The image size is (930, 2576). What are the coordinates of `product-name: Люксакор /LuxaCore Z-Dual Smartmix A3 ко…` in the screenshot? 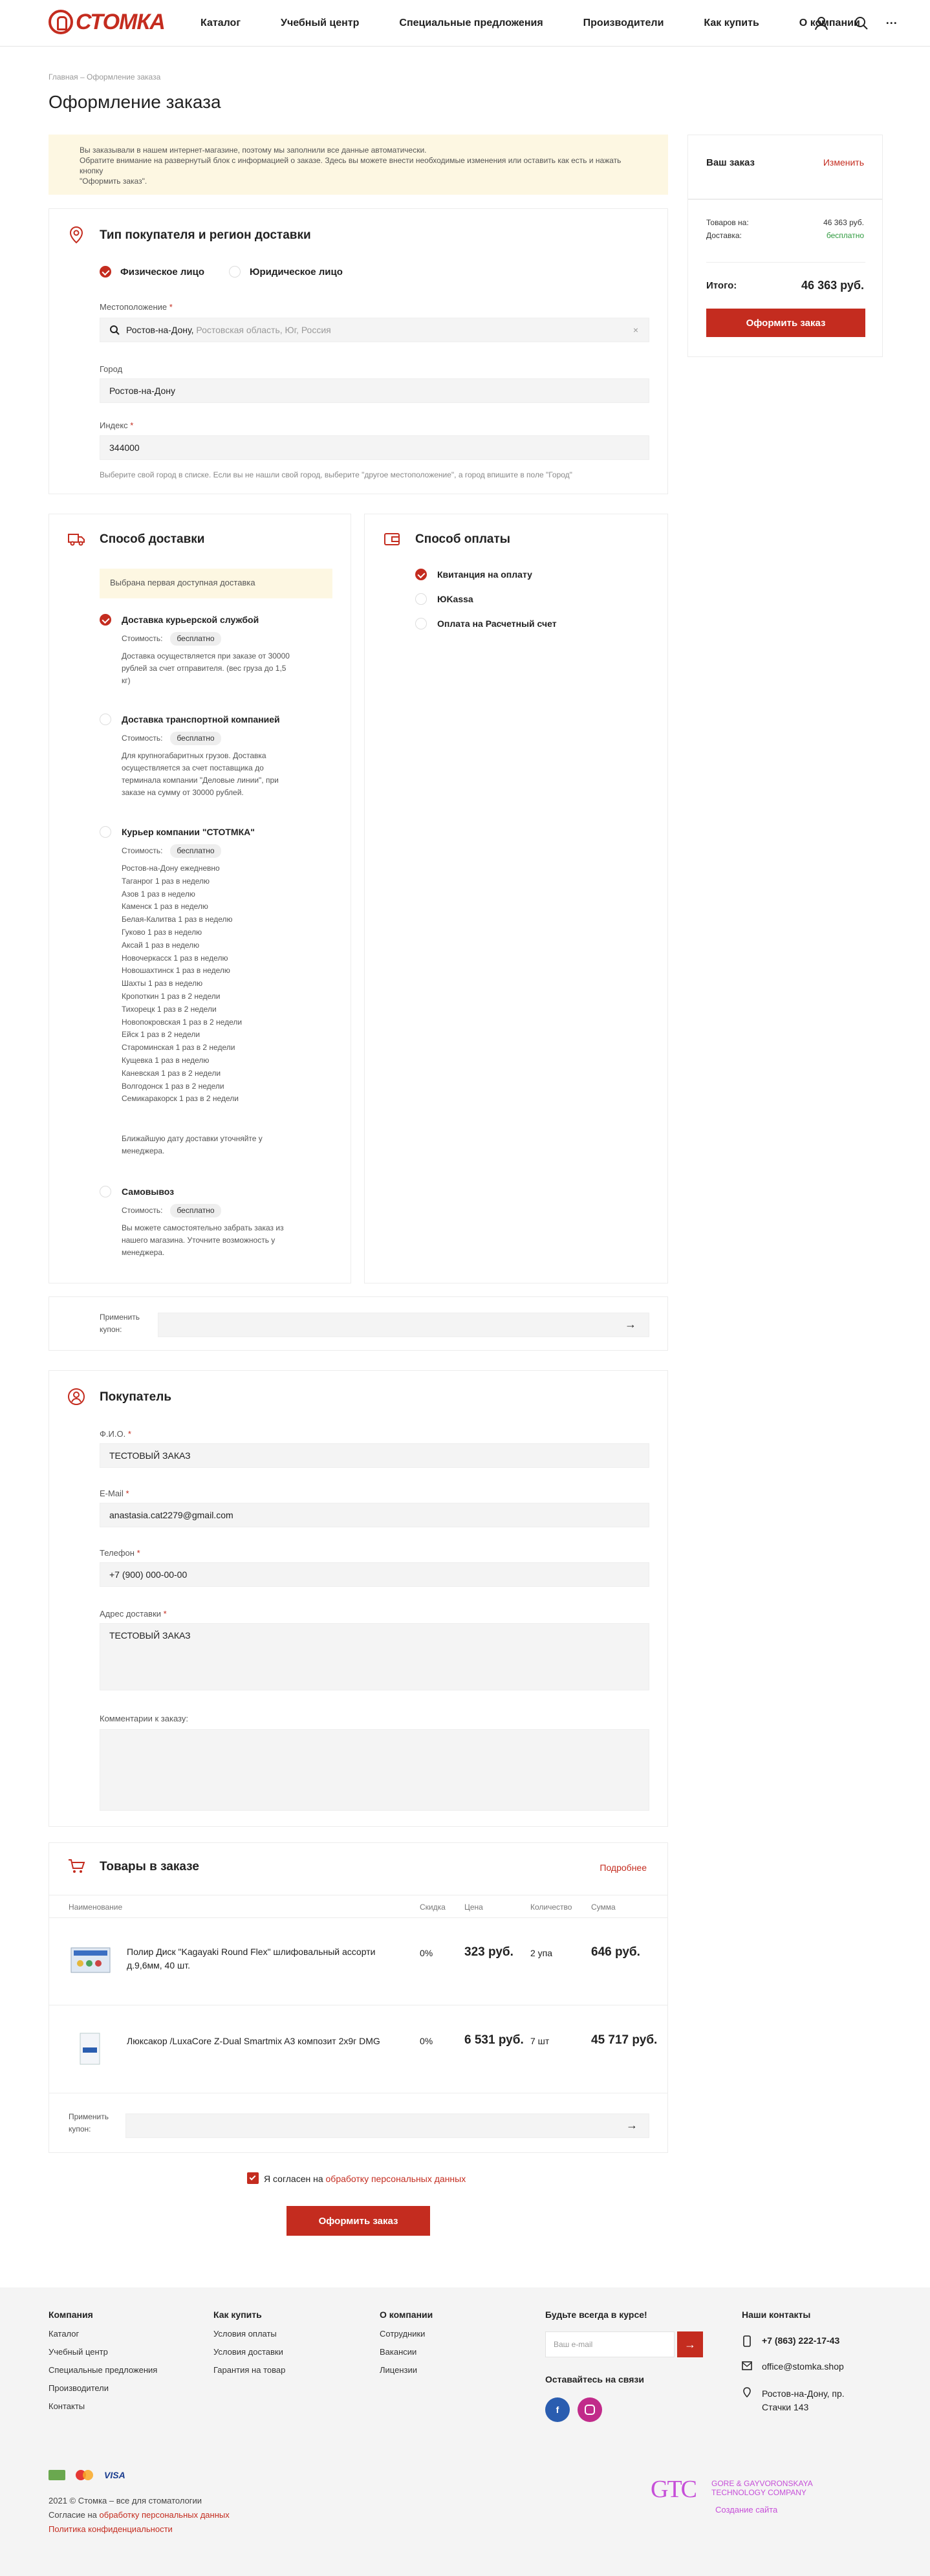 It's located at (259, 2042).